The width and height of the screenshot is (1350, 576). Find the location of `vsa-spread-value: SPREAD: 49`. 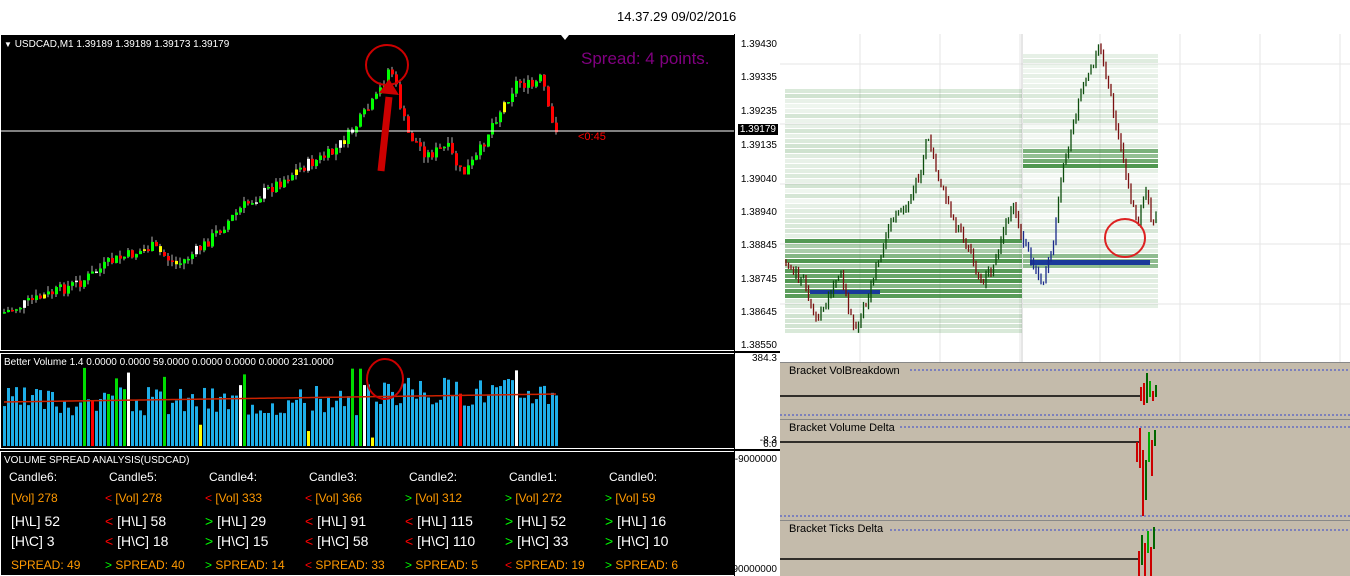

vsa-spread-value: SPREAD: 49 is located at coordinates (46, 565).